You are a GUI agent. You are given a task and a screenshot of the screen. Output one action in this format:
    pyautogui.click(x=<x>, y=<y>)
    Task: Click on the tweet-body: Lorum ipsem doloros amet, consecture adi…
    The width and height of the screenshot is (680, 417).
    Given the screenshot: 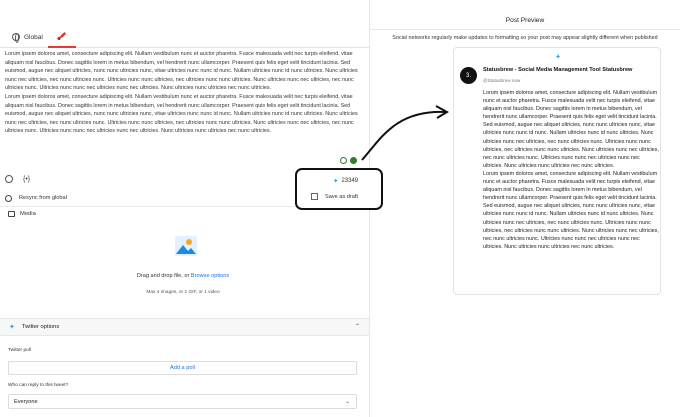 What is the action you would take?
    pyautogui.click(x=571, y=170)
    